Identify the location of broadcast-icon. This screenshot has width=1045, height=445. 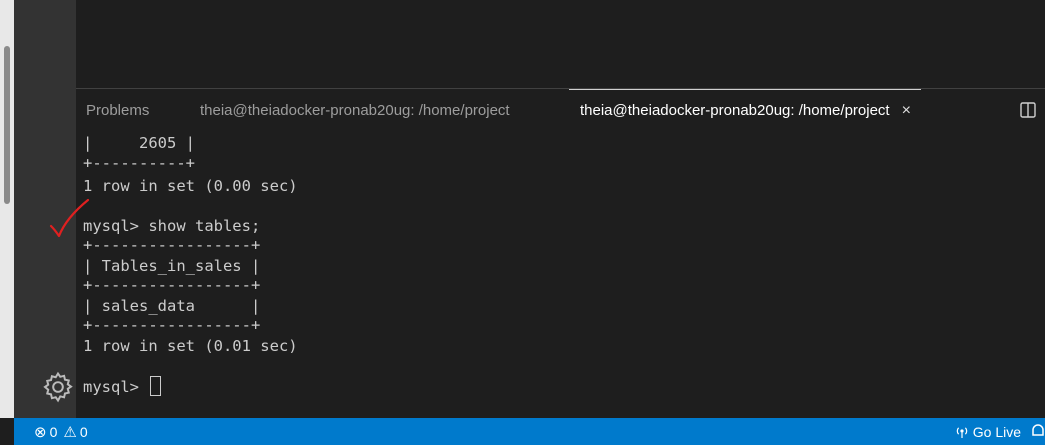
(962, 432).